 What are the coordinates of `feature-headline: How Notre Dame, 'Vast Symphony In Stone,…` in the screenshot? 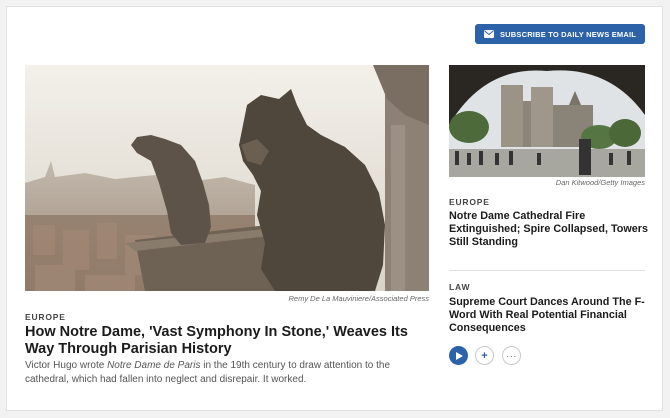 It's located at (230, 341).